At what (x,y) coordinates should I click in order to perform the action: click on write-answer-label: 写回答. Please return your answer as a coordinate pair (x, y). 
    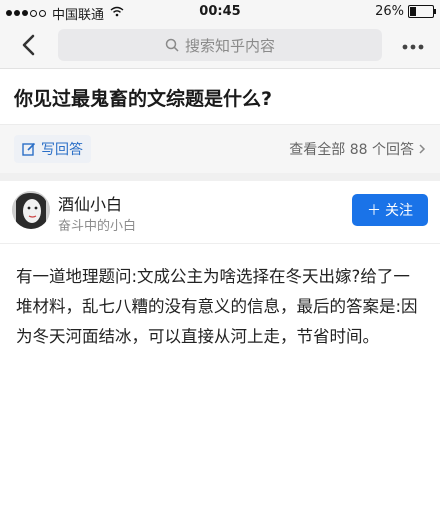
    Looking at the image, I should click on (62, 150).